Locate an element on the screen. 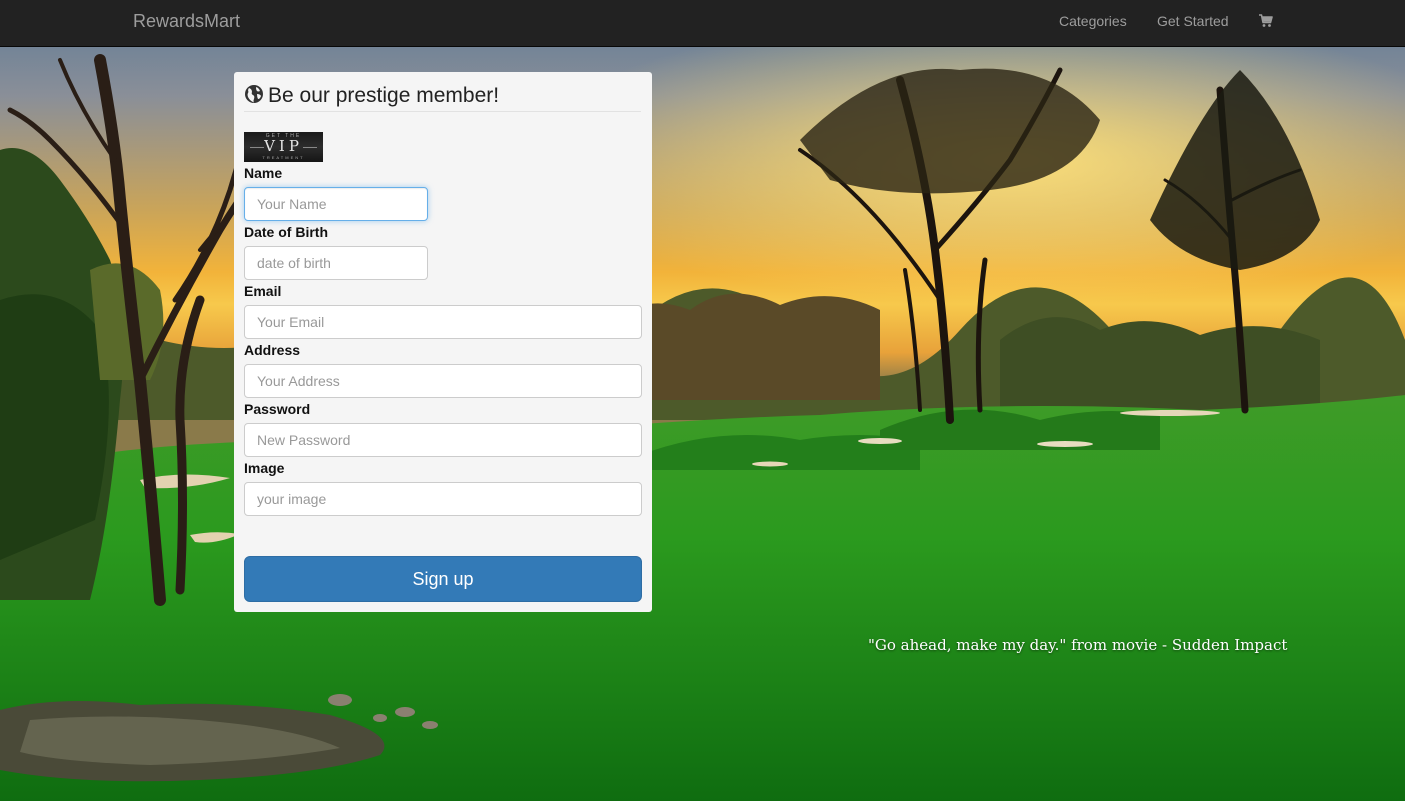  vip-badge-bottom-text: TREATMENT is located at coordinates (283, 157).